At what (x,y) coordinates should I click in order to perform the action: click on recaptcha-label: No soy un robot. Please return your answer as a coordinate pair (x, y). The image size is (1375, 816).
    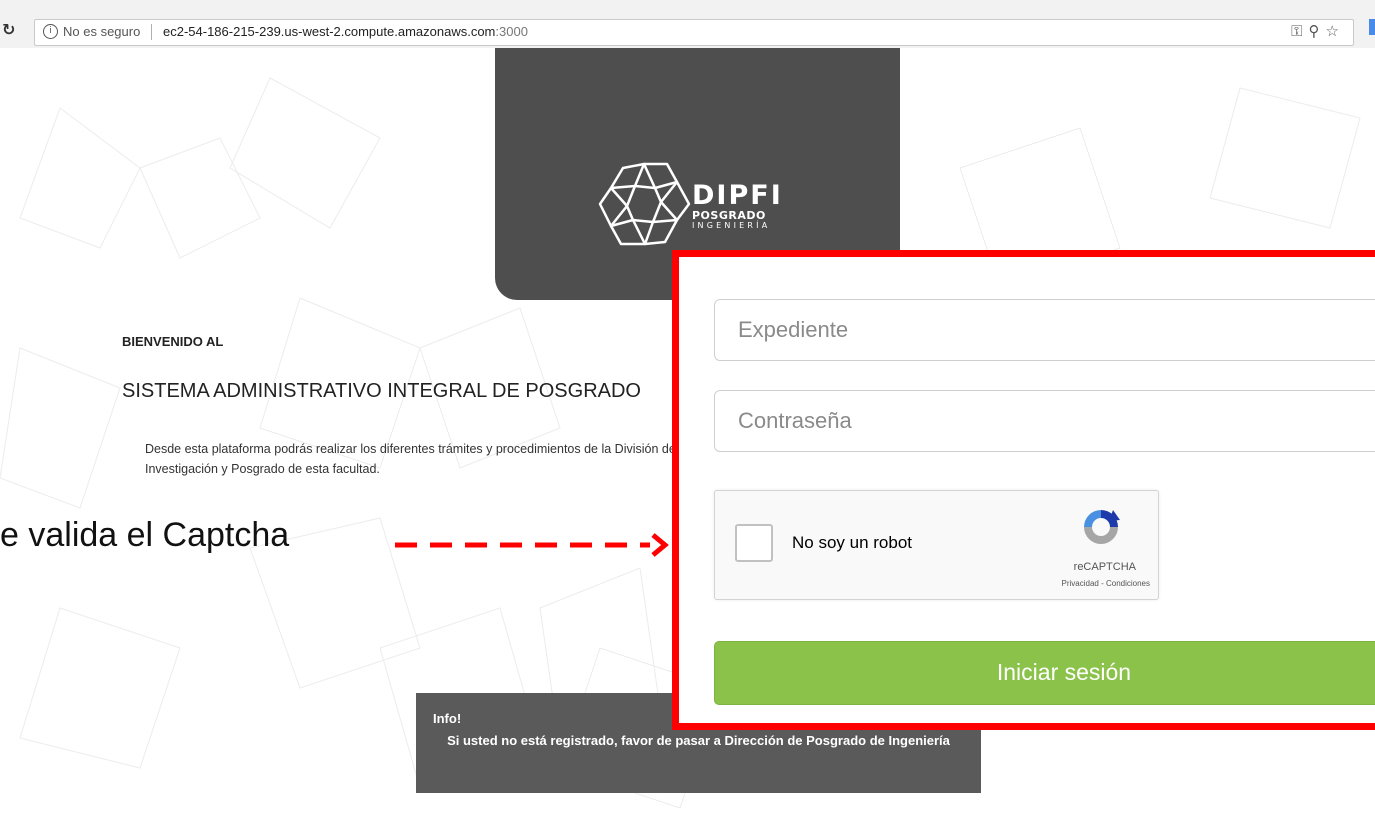
    Looking at the image, I should click on (852, 542).